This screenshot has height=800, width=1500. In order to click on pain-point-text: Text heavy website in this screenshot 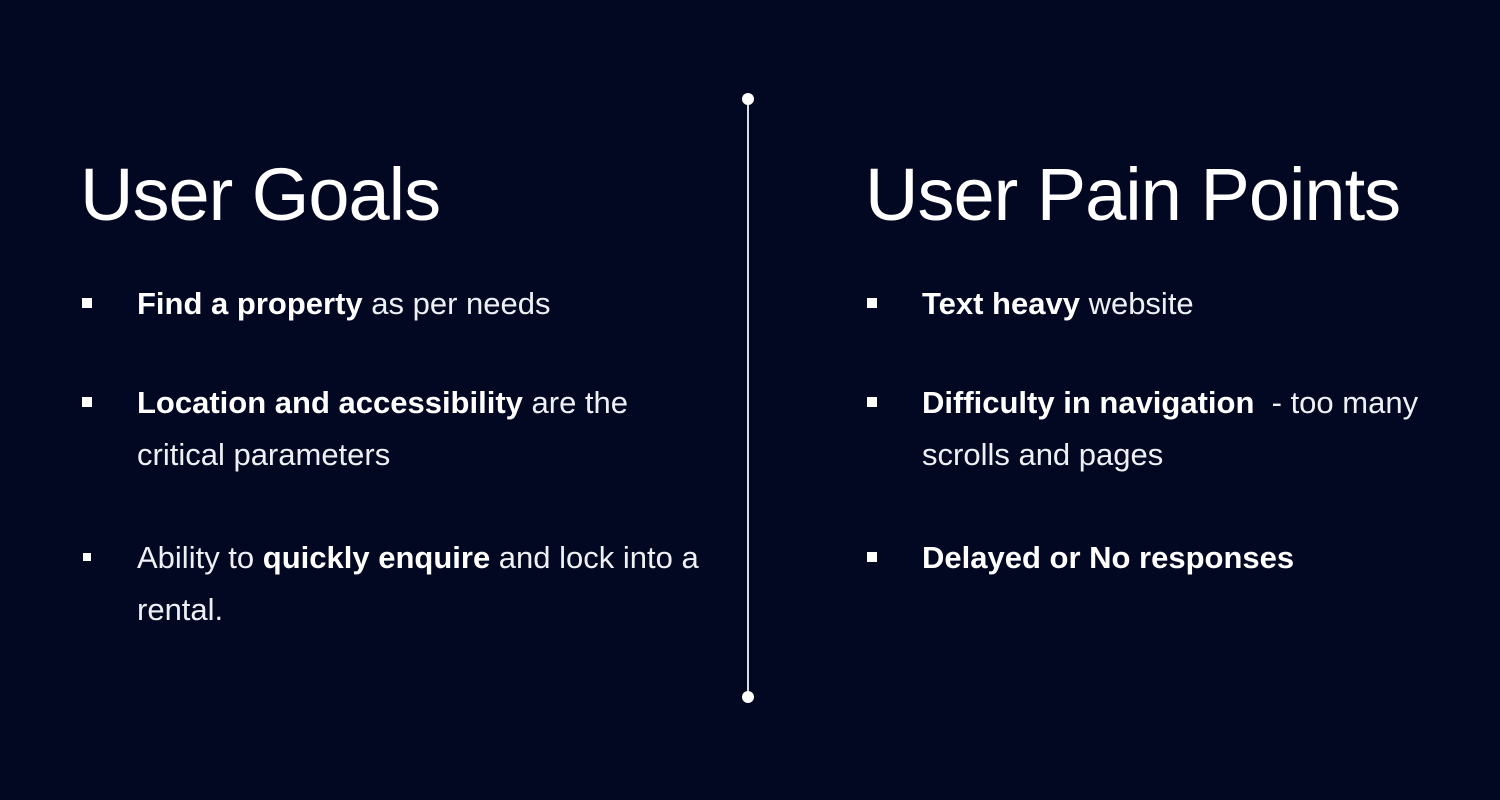, I will do `click(1193, 304)`.